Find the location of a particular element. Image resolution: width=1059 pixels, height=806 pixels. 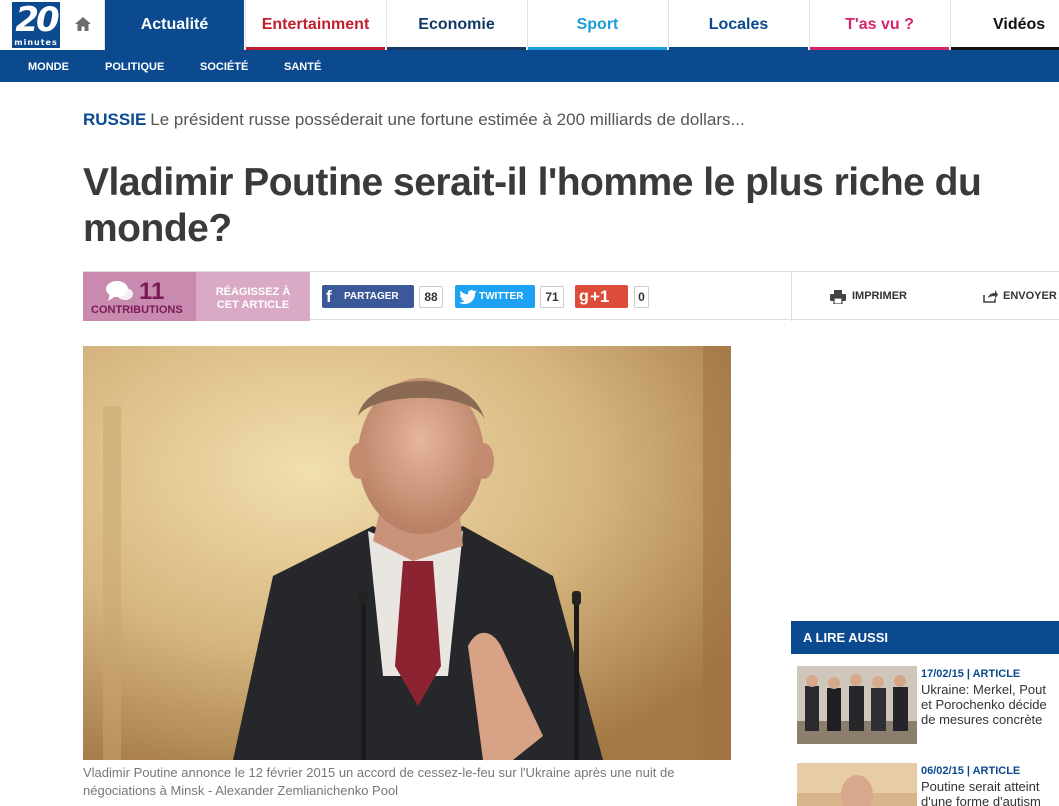

tab-label: Economie is located at coordinates (456, 24).